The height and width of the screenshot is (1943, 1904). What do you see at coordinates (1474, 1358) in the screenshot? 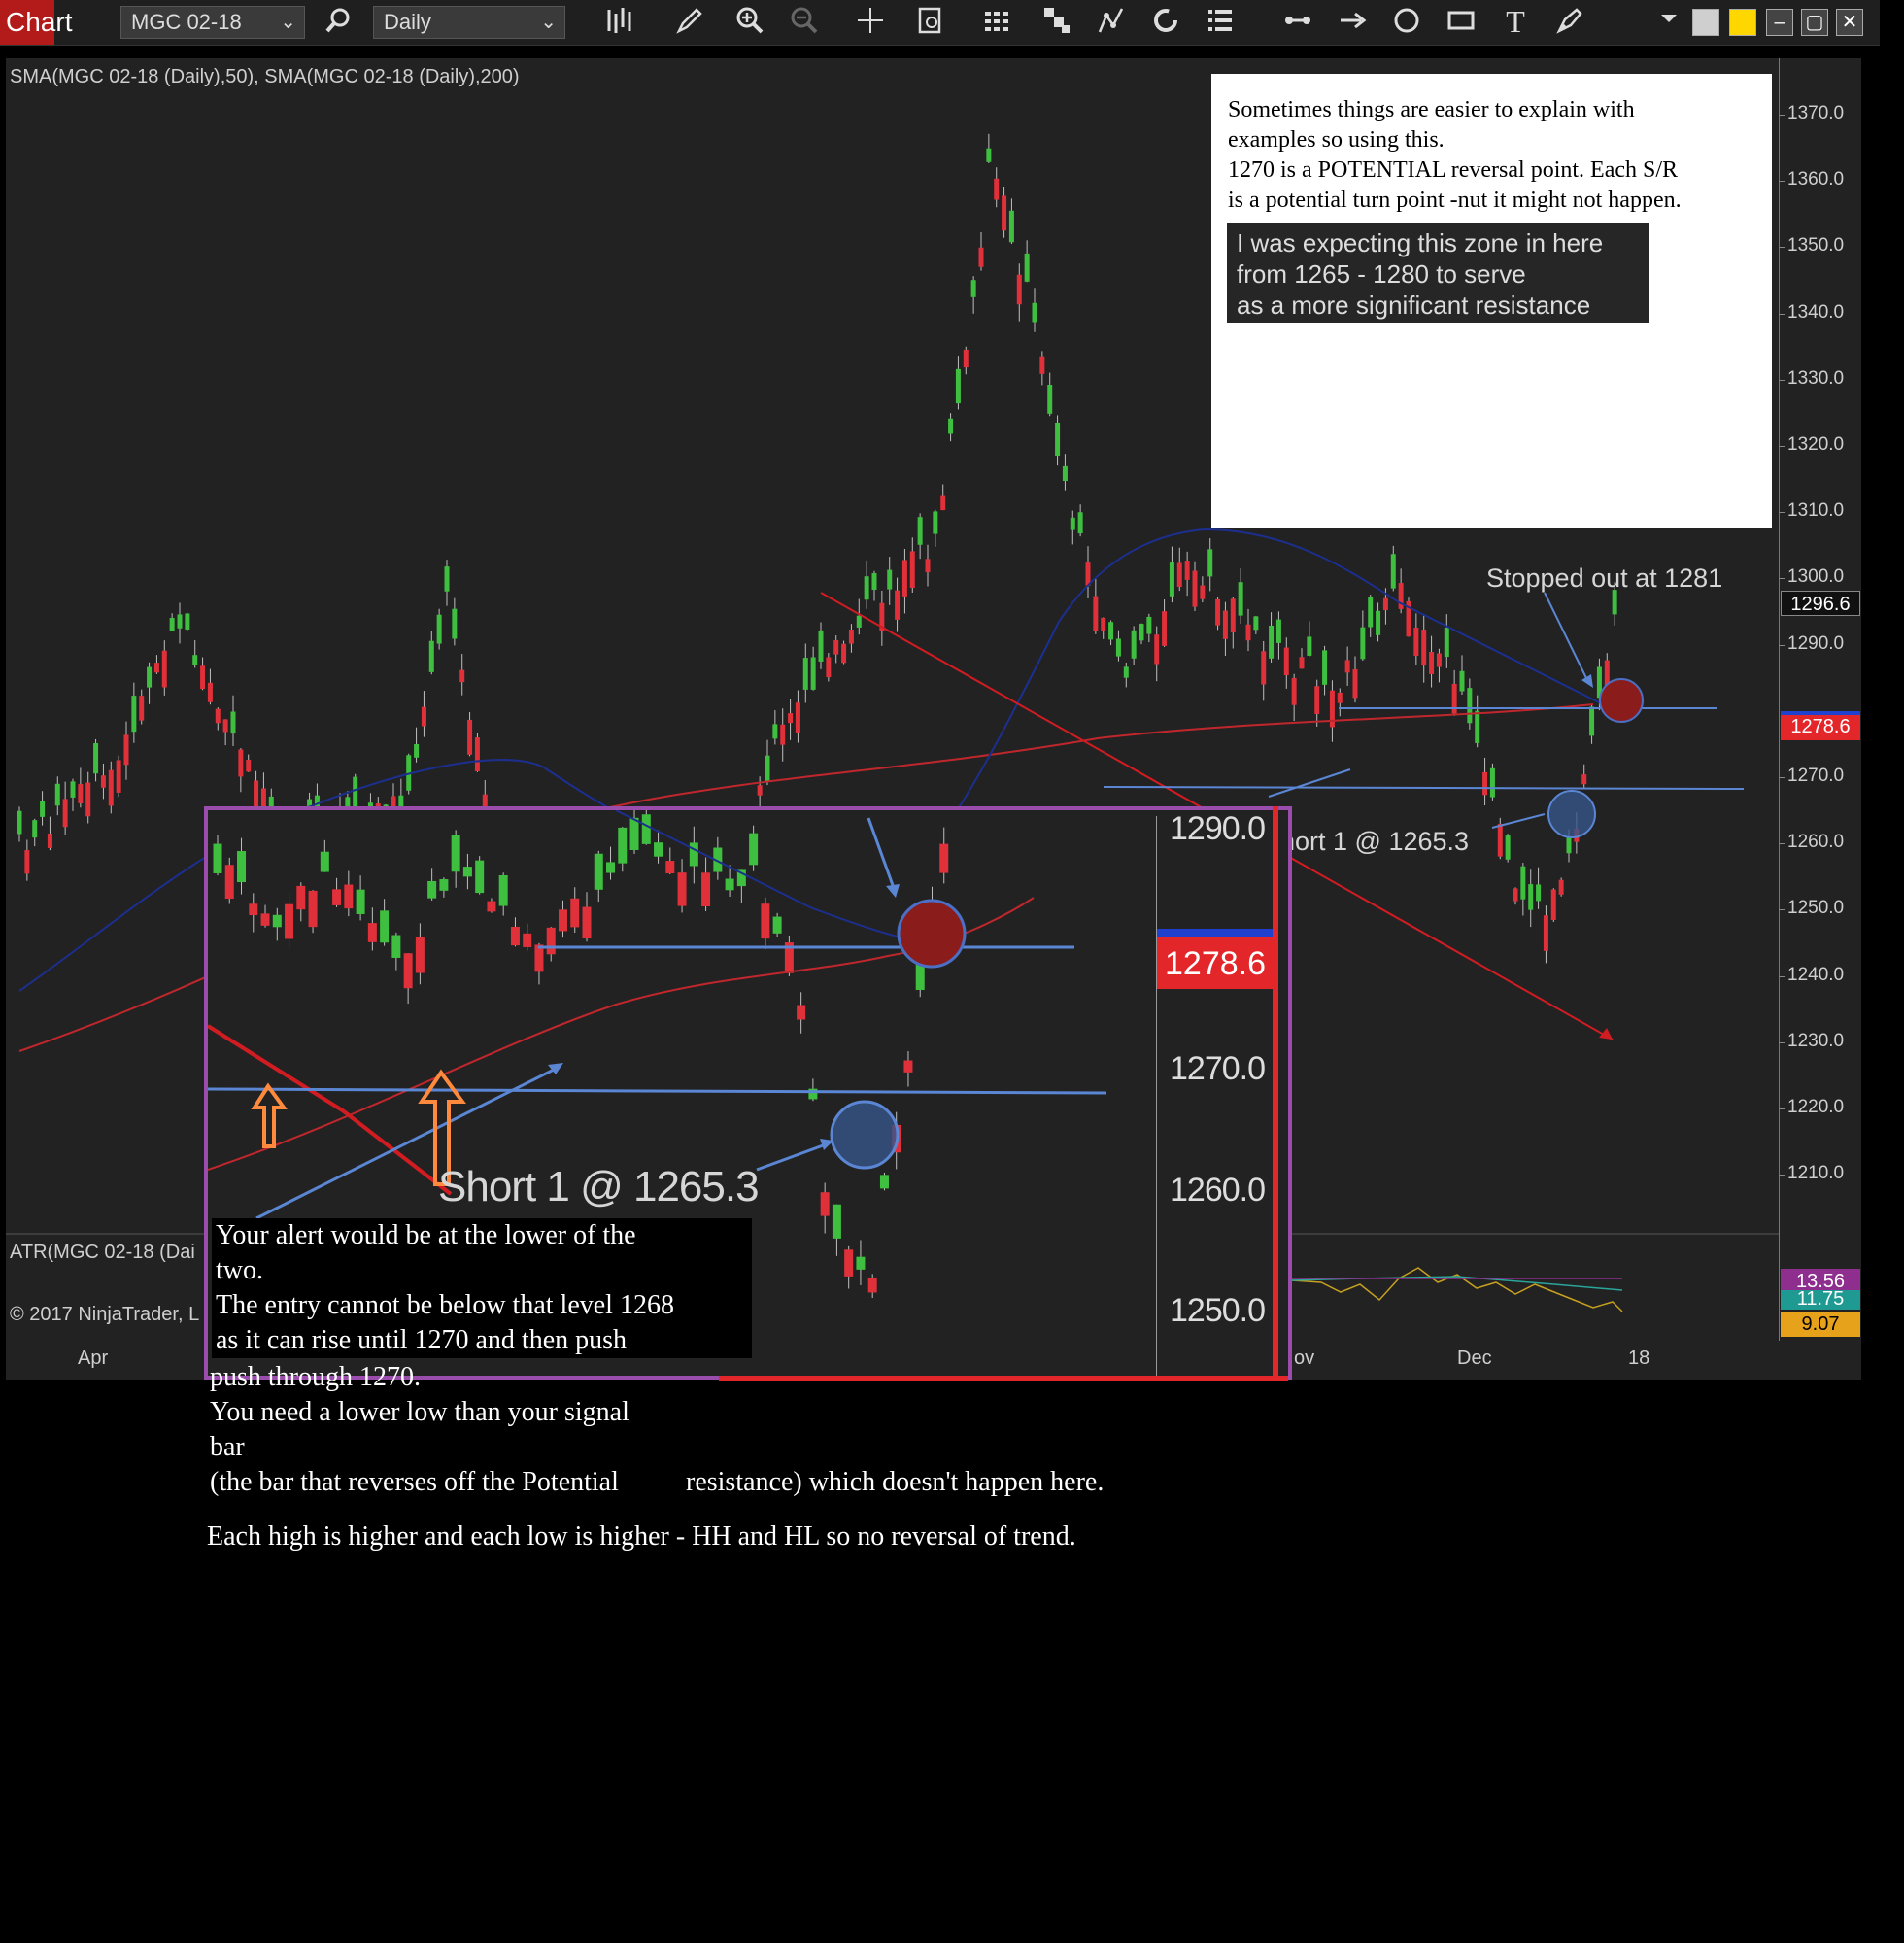
I see `date-label-dec: Dec` at bounding box center [1474, 1358].